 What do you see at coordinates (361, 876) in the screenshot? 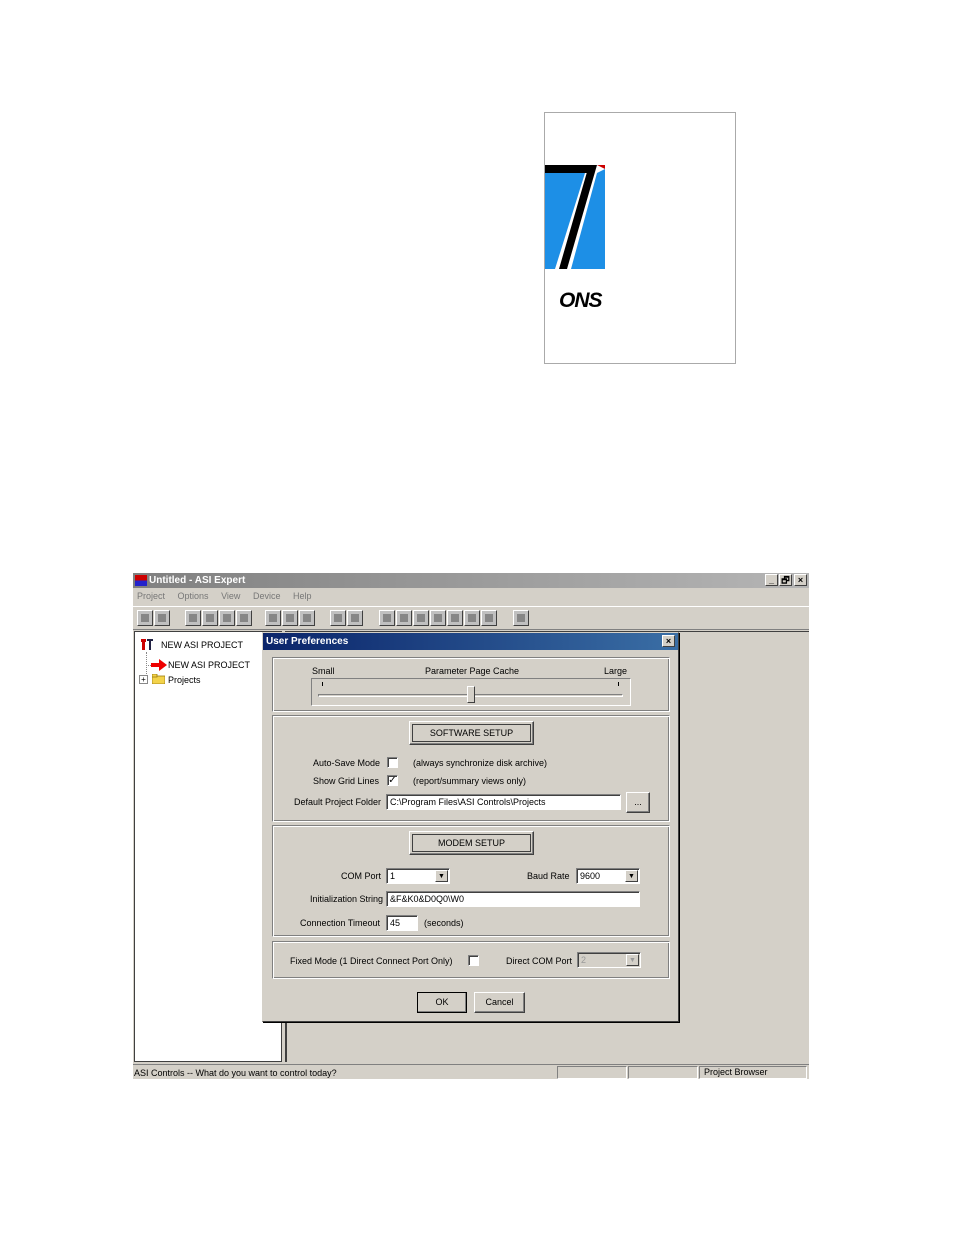
I see `com-port-label: COM Port` at bounding box center [361, 876].